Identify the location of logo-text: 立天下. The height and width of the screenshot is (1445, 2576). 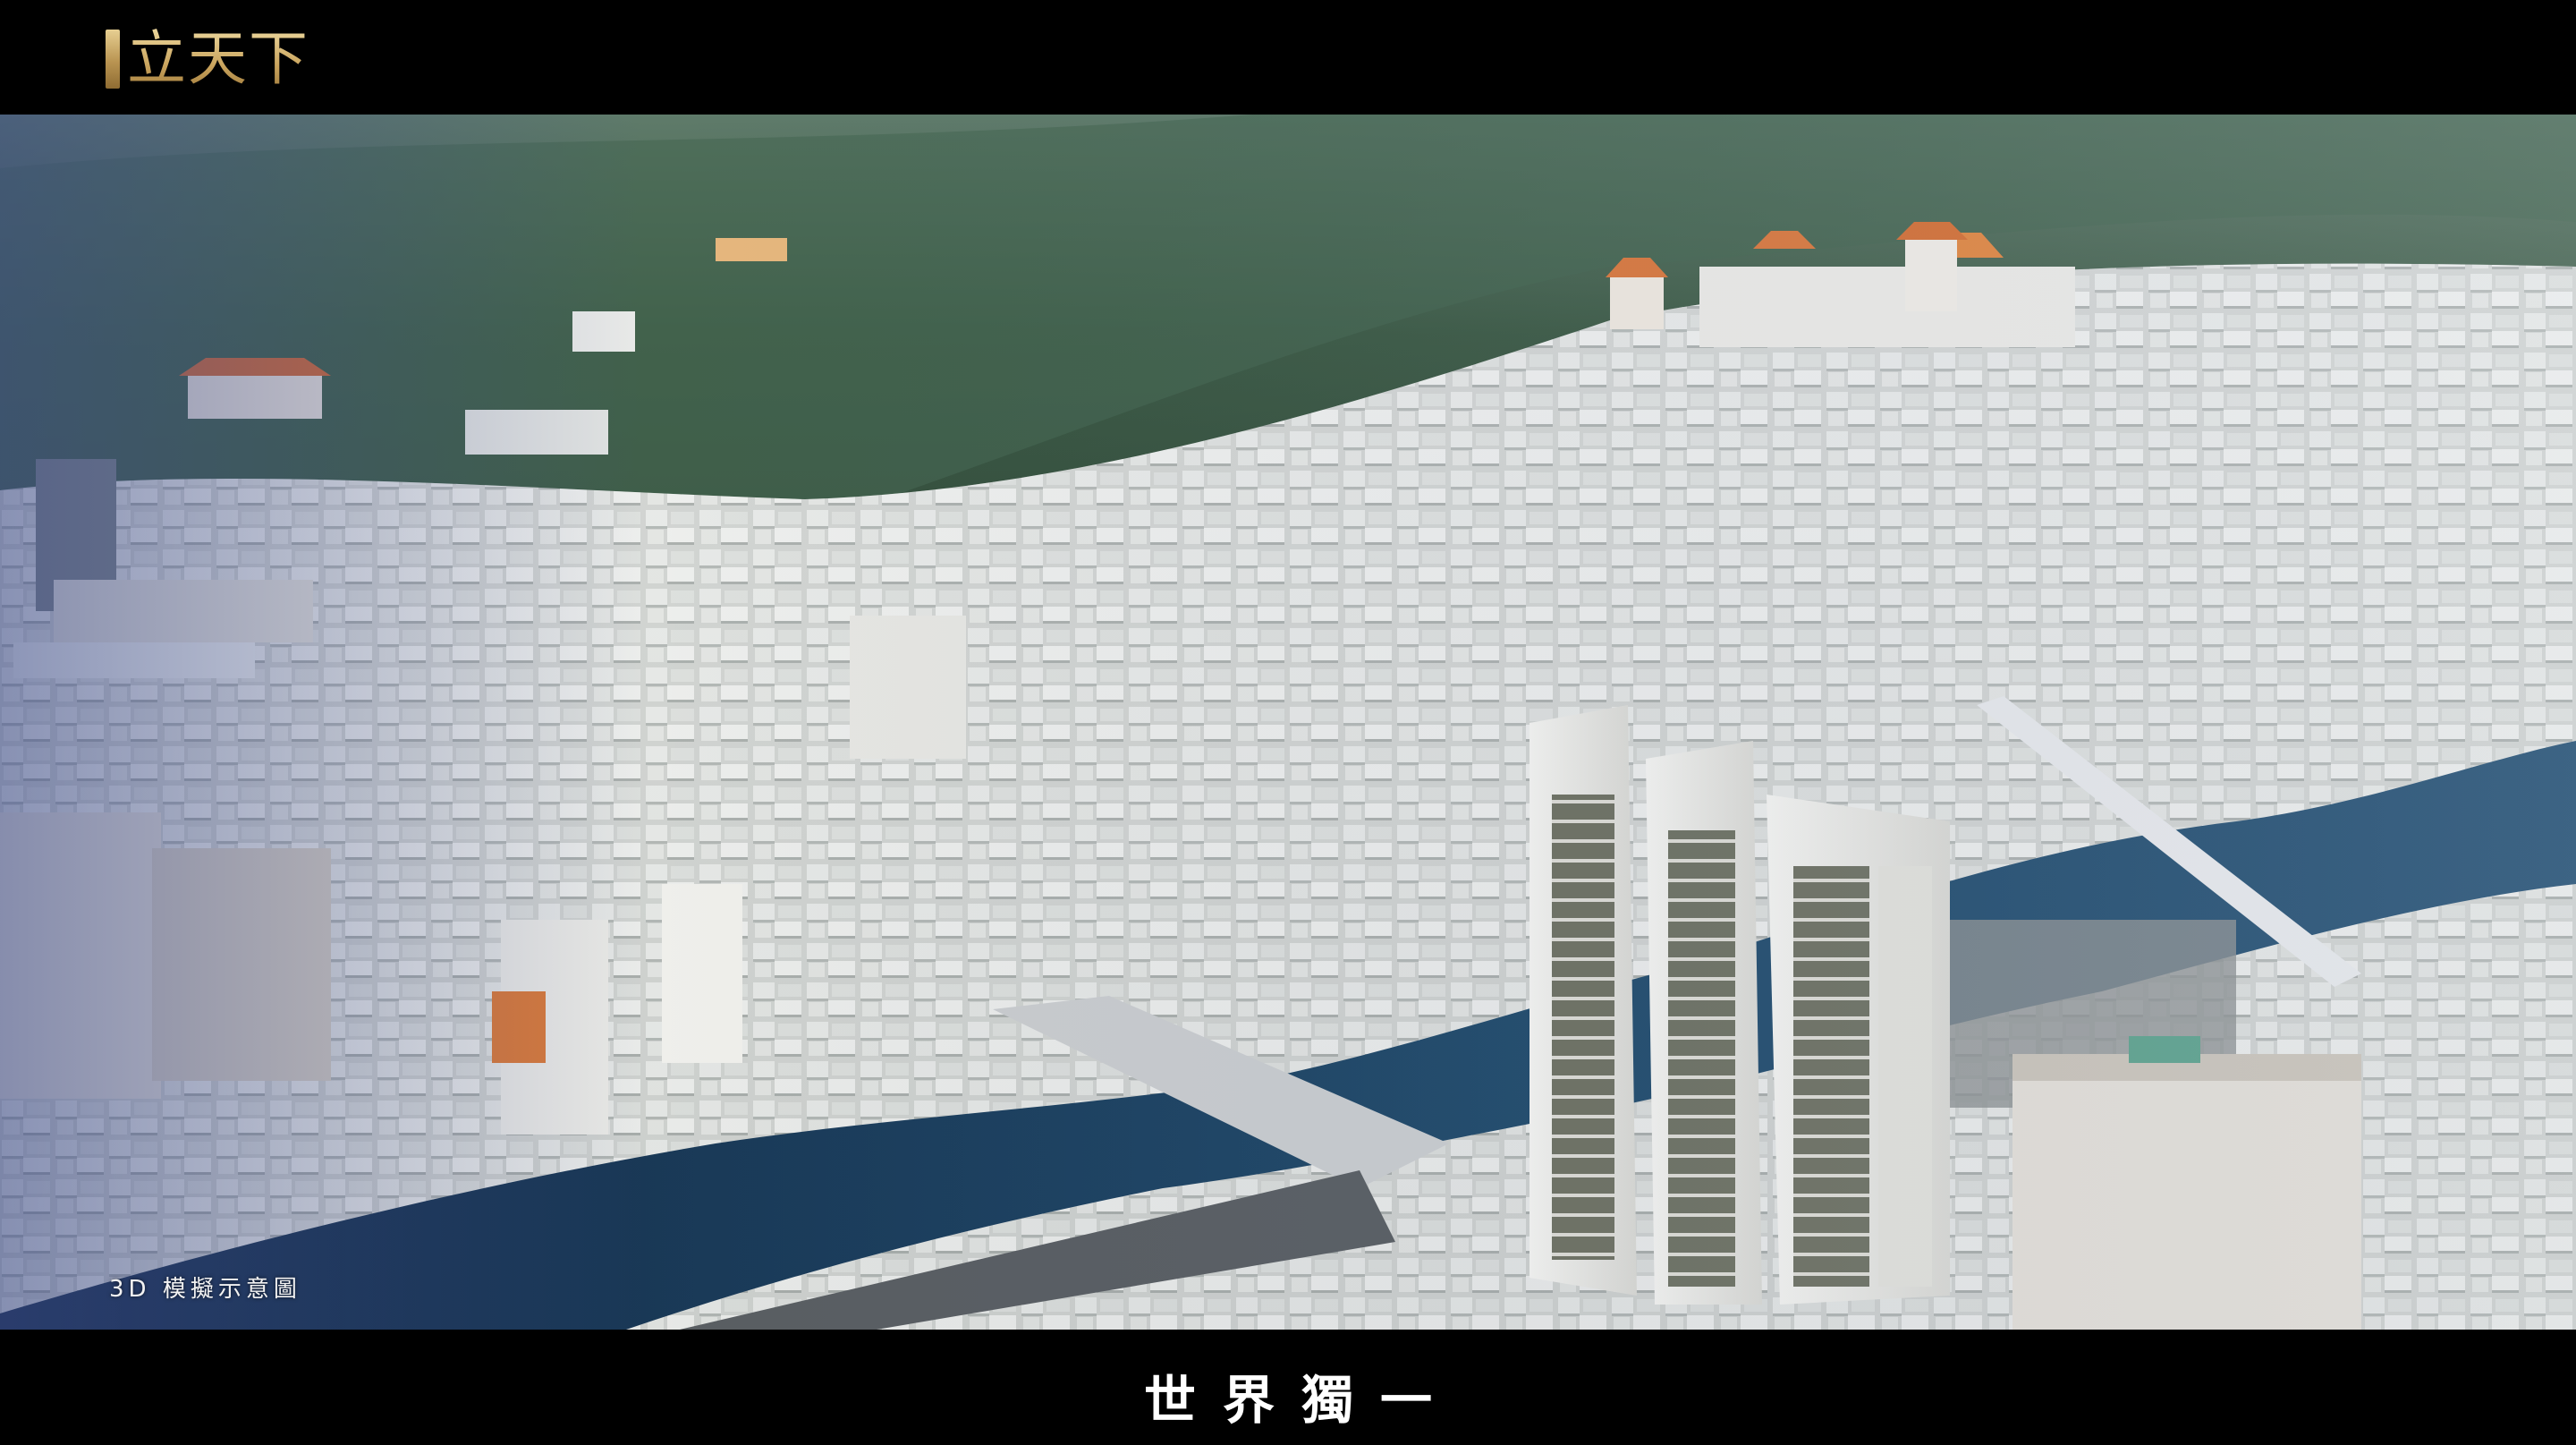
(218, 59).